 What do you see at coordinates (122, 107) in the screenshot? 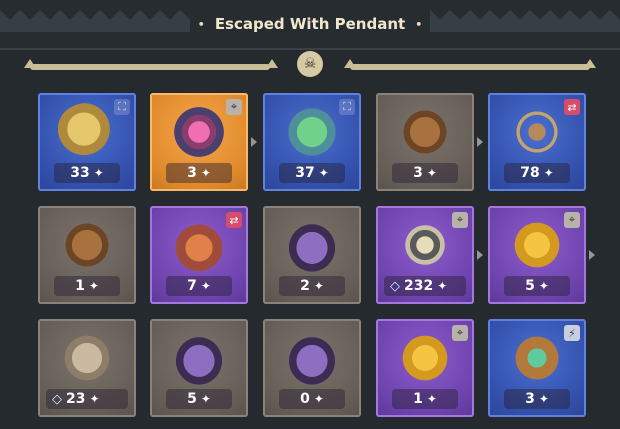
I see `expand-icon: ⛶` at bounding box center [122, 107].